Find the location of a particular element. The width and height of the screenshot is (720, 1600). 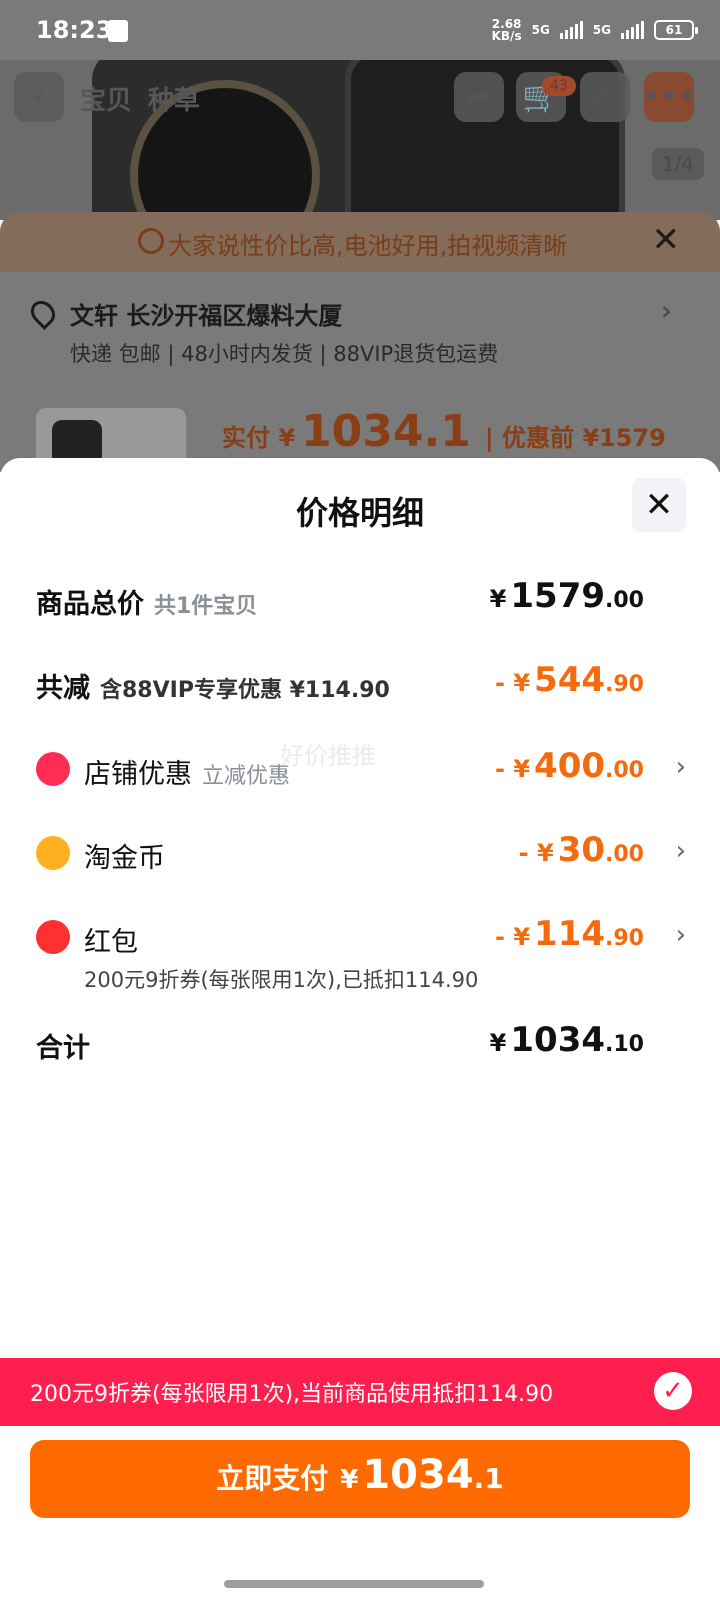

goods-total-amount: ¥1579.00 is located at coordinates (566, 596).